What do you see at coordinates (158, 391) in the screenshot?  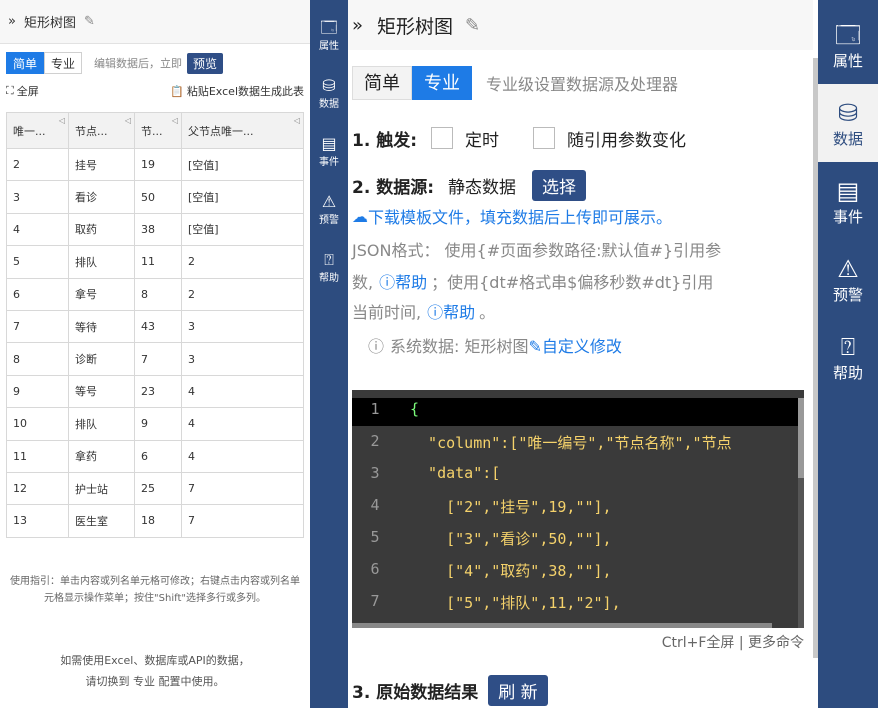 I see `table-cell: 23` at bounding box center [158, 391].